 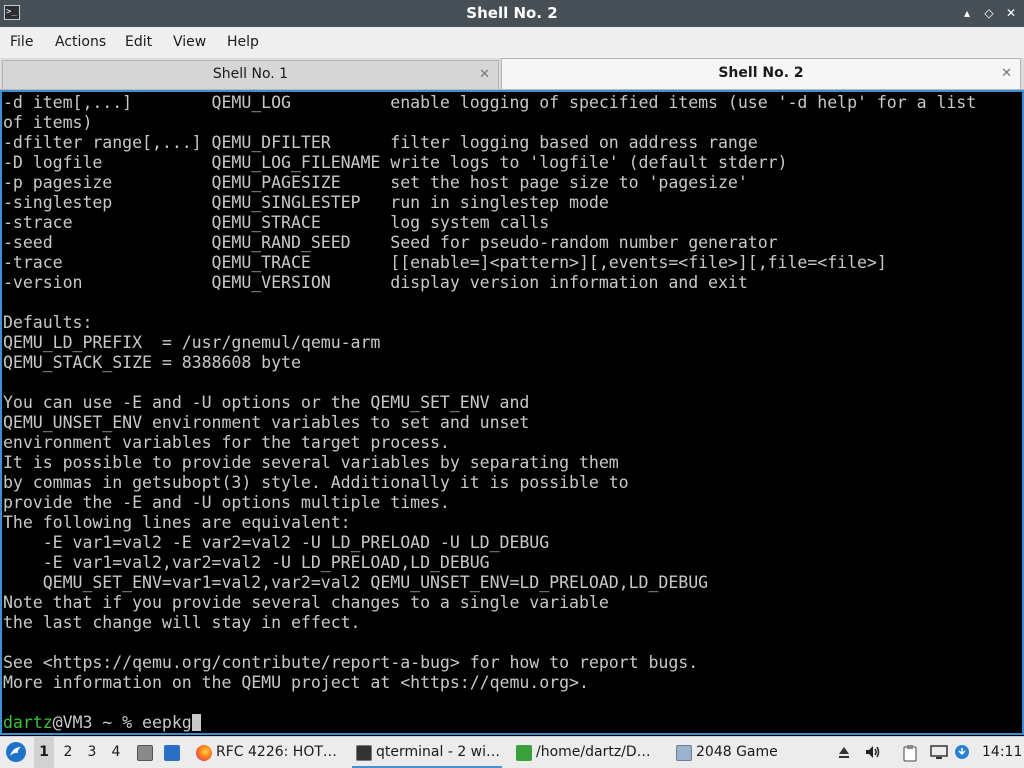 What do you see at coordinates (68, 752) in the screenshot?
I see `workspace-2: 2` at bounding box center [68, 752].